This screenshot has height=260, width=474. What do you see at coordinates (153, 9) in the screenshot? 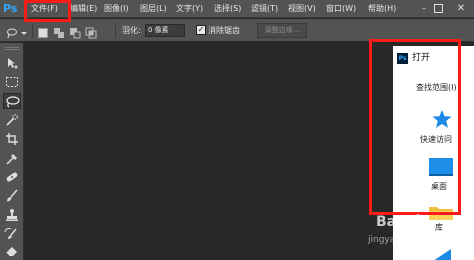
I see `menu-layer: 图层(L)` at bounding box center [153, 9].